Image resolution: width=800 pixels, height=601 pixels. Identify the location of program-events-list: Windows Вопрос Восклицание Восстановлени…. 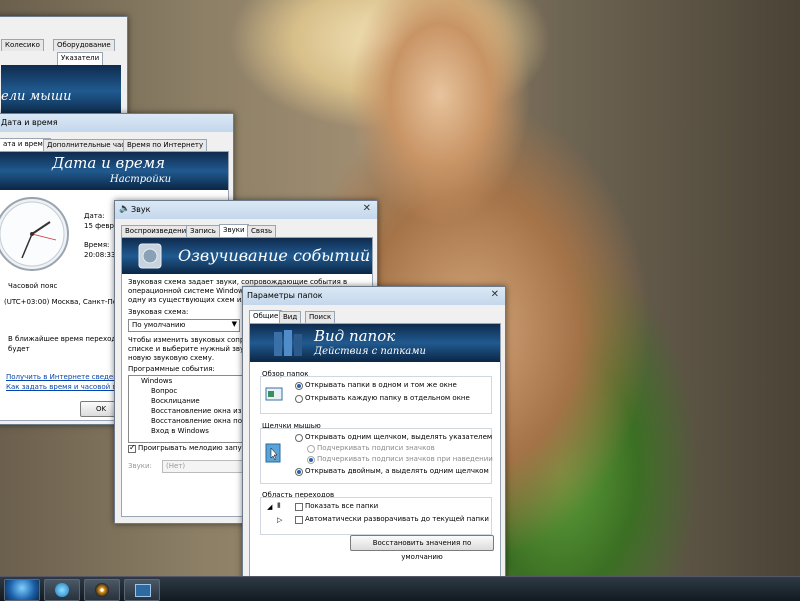
(188, 409).